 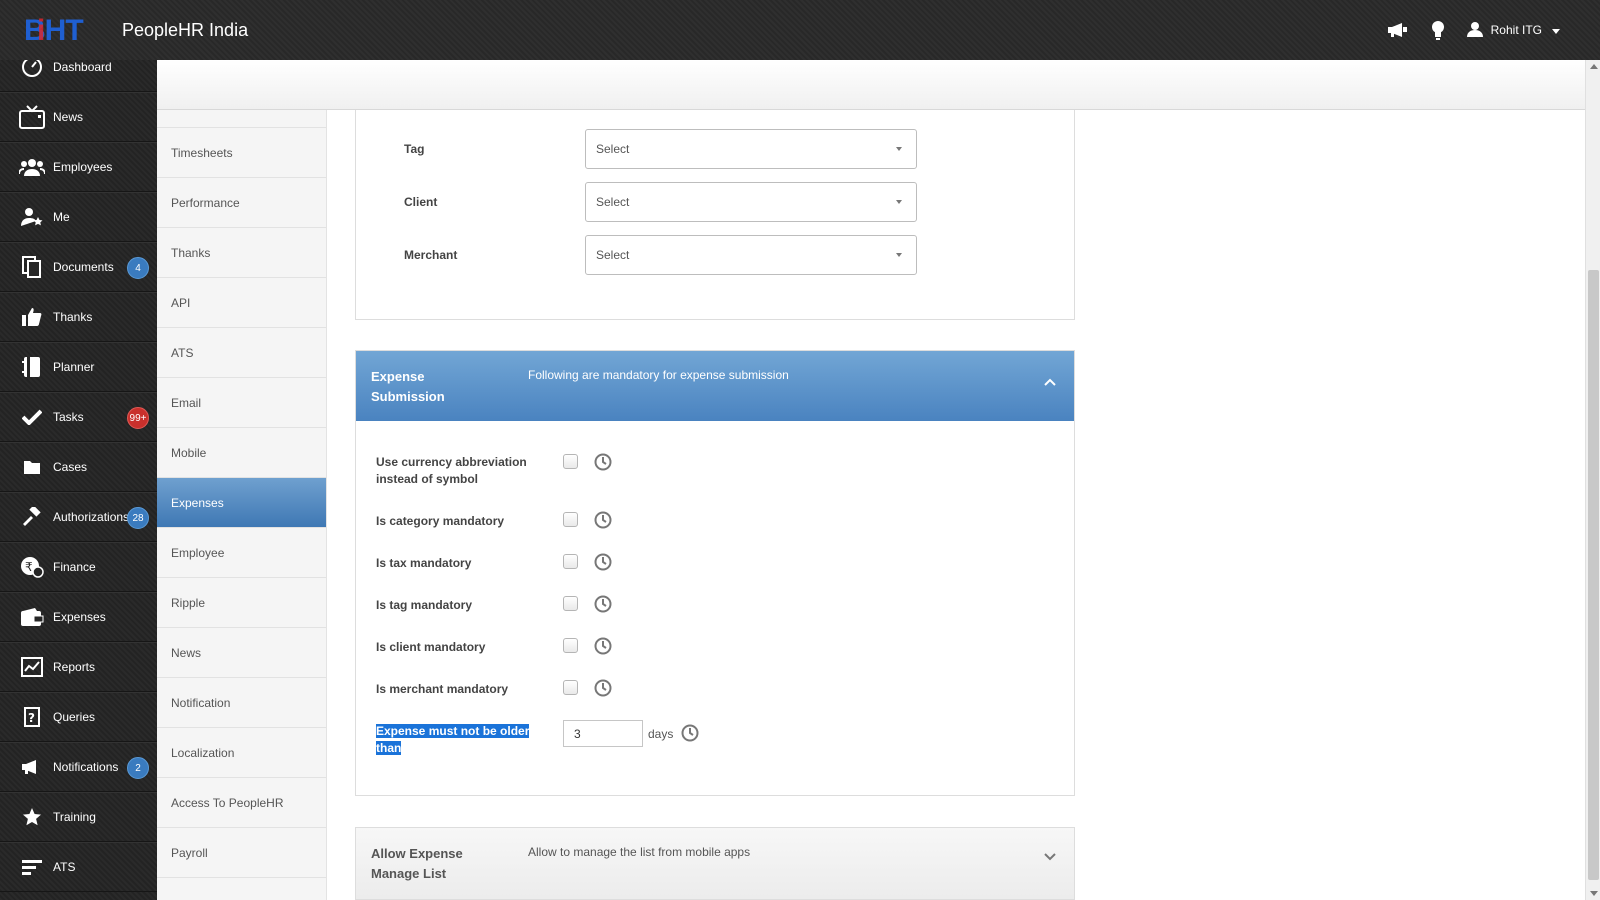 I want to click on page-scrollbar, so click(x=1592, y=480).